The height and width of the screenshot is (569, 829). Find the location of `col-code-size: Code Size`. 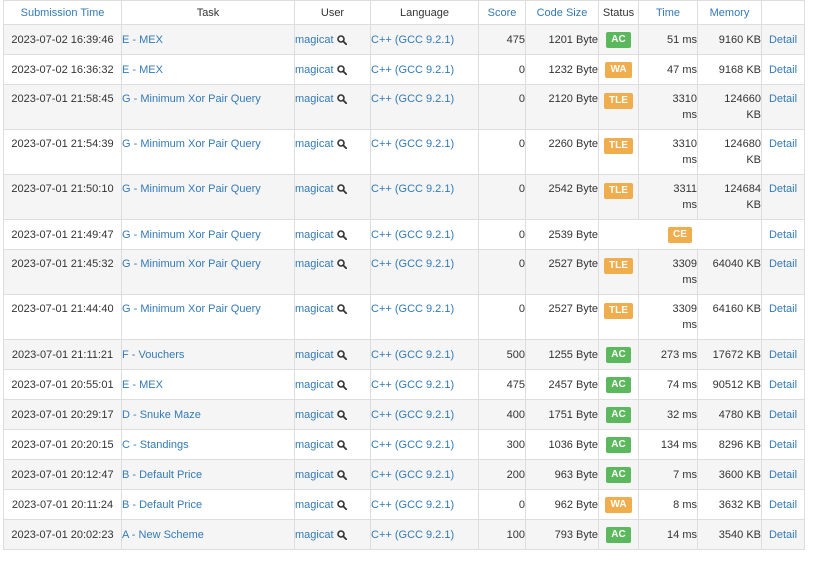

col-code-size: Code Size is located at coordinates (562, 12).